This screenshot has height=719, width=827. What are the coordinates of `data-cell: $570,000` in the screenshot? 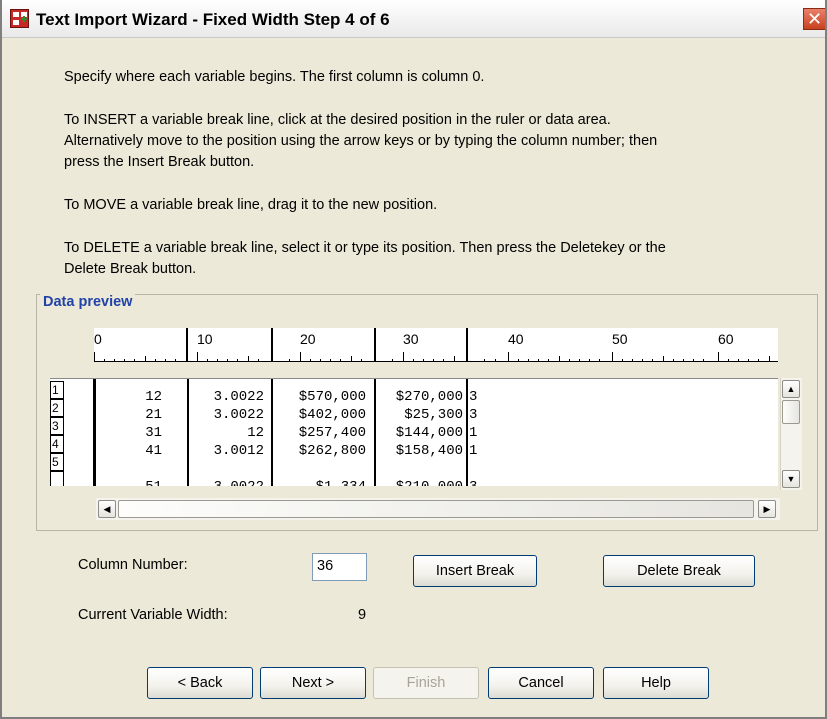 It's located at (332, 397).